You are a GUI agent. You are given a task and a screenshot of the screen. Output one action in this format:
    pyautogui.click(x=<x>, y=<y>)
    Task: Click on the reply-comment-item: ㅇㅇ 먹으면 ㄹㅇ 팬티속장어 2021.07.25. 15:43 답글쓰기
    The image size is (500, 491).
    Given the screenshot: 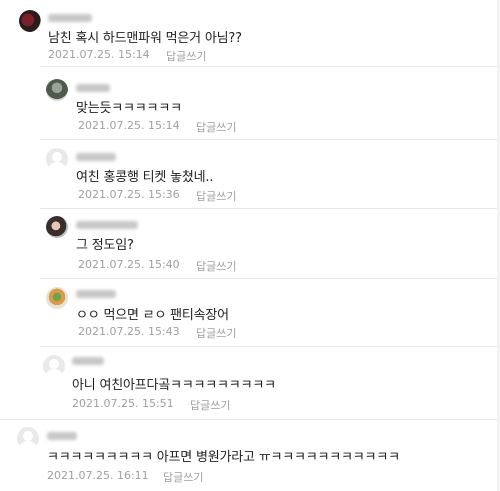 What is the action you would take?
    pyautogui.click(x=250, y=312)
    